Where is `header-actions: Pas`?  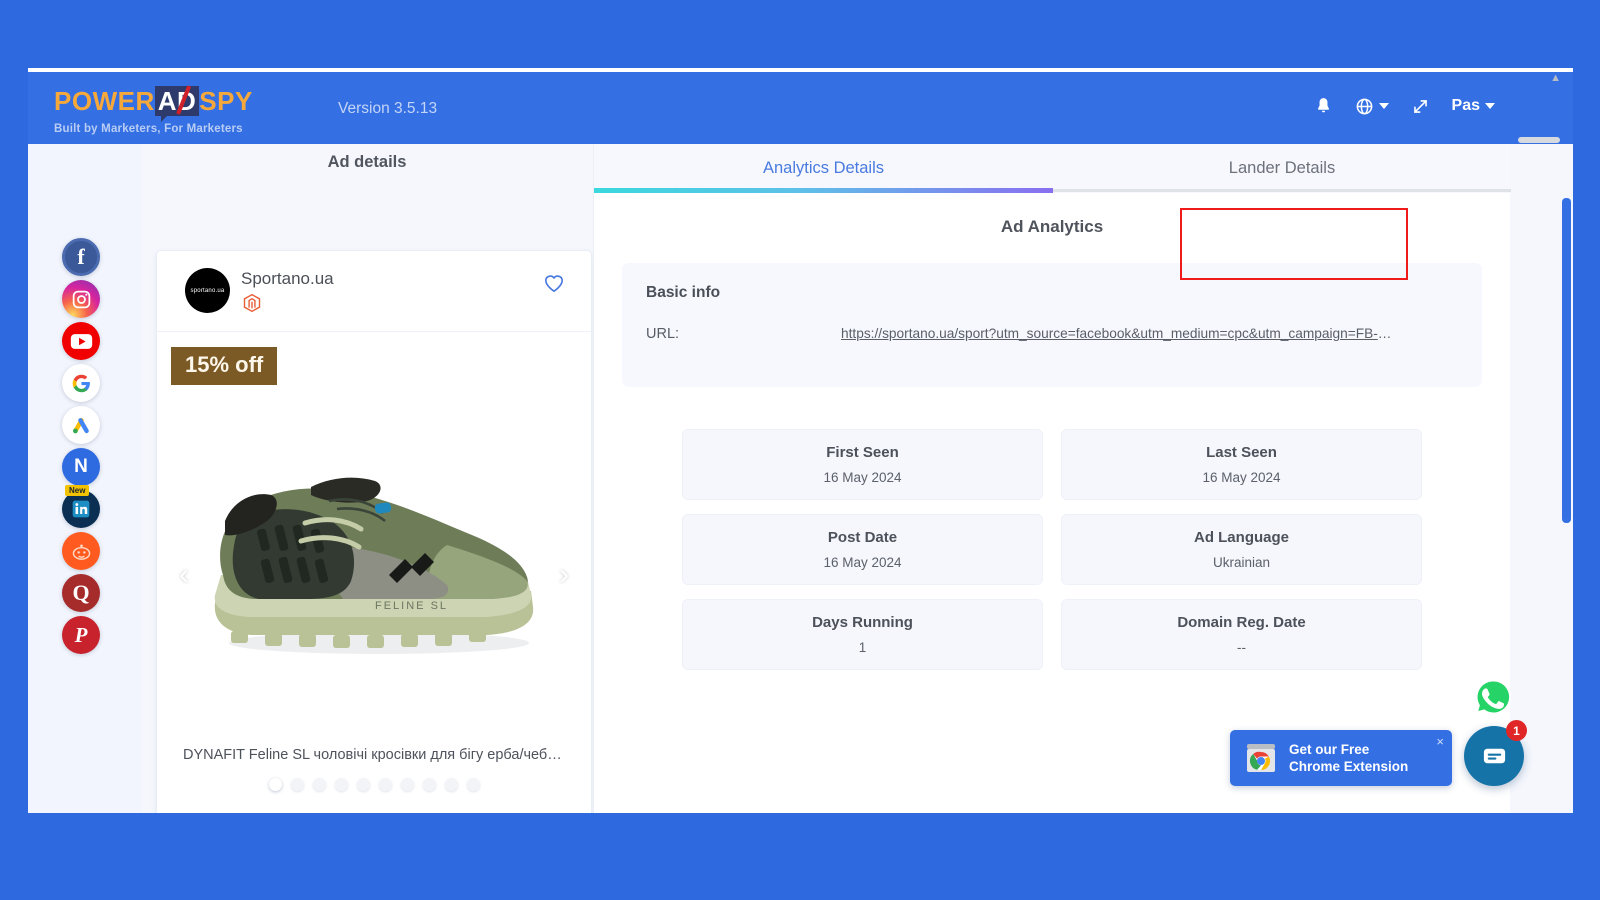
header-actions: Pas is located at coordinates (1404, 106).